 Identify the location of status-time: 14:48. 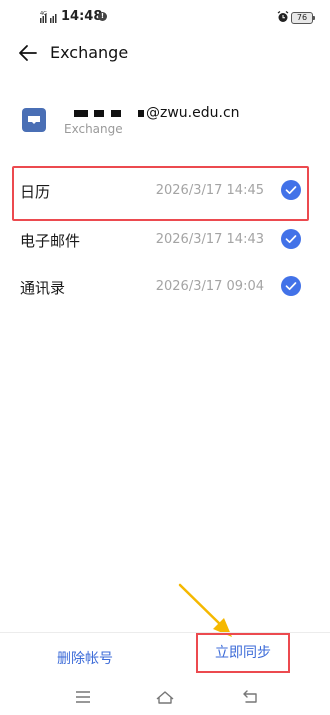
(82, 16).